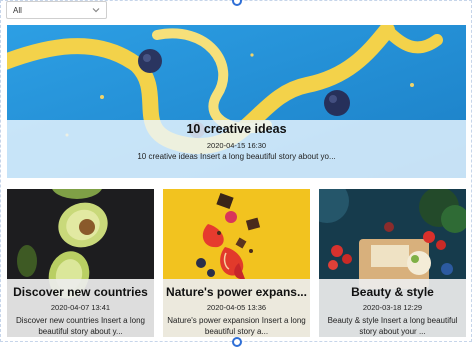  What do you see at coordinates (96, 10) in the screenshot?
I see `chevron-down-icon` at bounding box center [96, 10].